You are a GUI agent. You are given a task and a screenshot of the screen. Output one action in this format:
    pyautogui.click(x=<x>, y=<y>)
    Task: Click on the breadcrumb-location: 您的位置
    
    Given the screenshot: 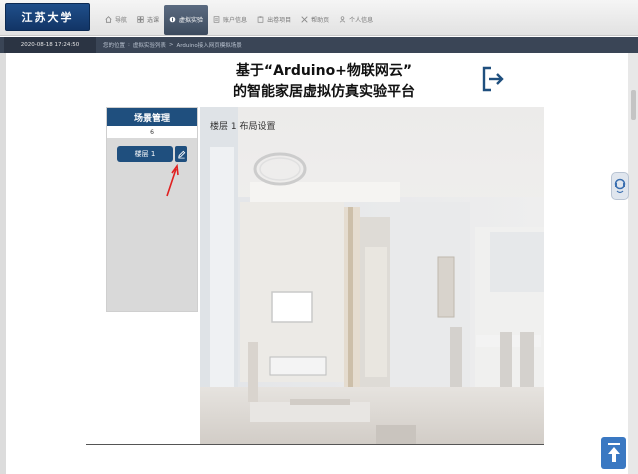 What is the action you would take?
    pyautogui.click(x=114, y=46)
    